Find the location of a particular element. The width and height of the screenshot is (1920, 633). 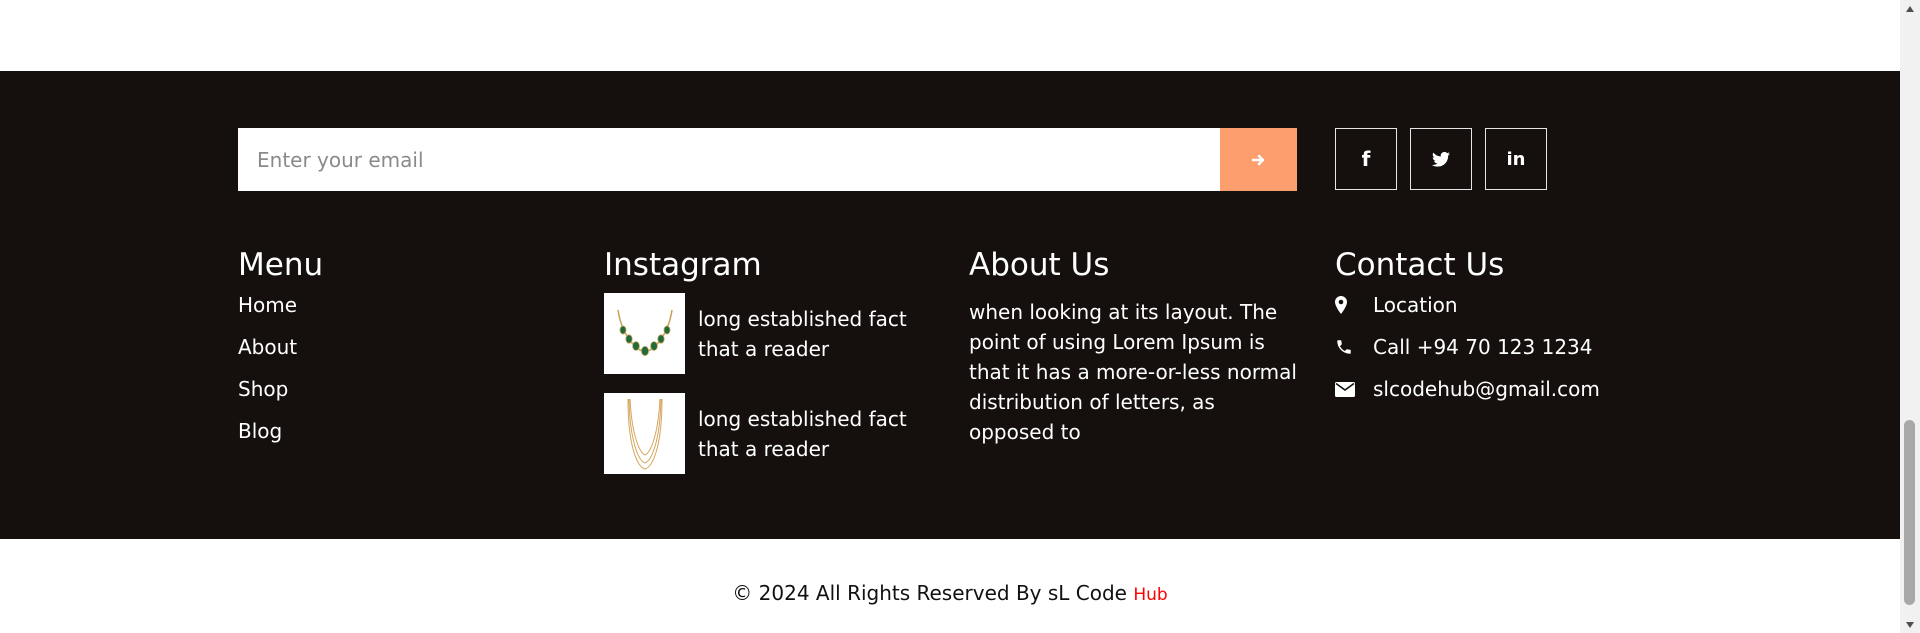

vertical-scrollbar is located at coordinates (1910, 316).